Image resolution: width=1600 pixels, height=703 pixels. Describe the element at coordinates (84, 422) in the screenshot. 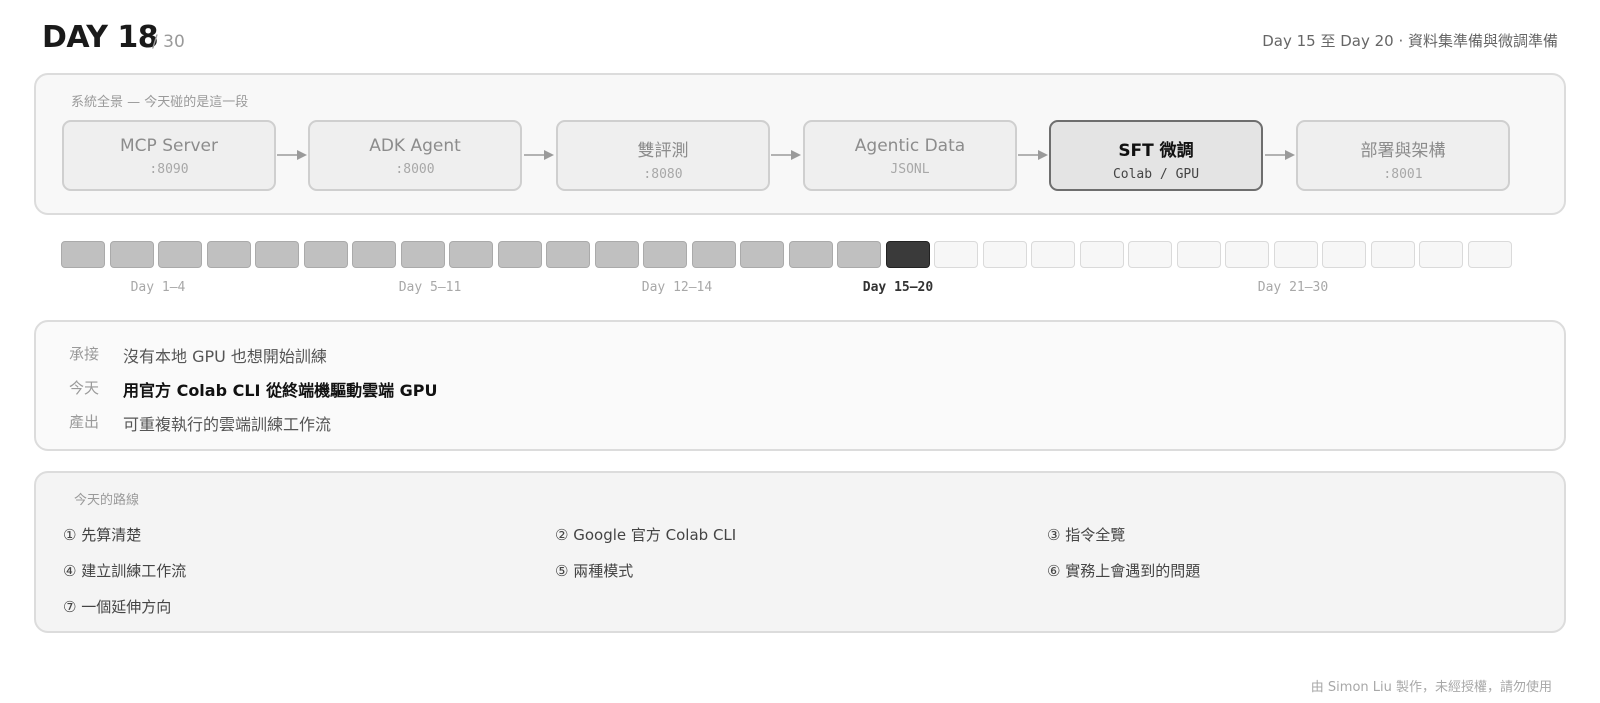

I see `output-label: 產出` at that location.